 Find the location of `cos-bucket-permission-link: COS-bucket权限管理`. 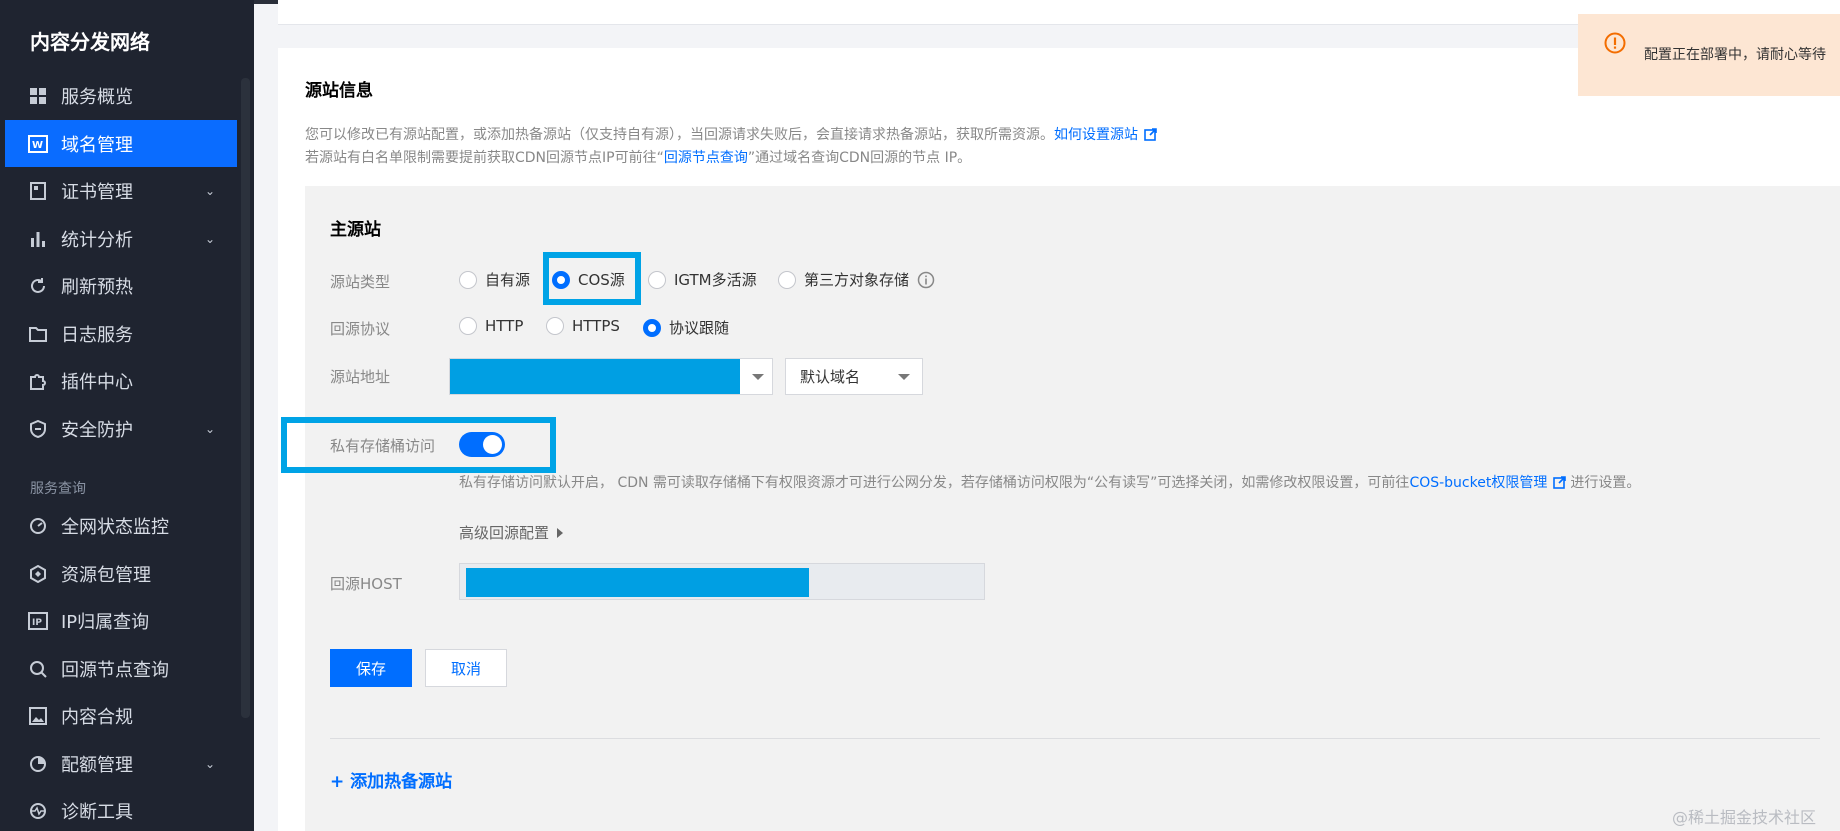

cos-bucket-permission-link: COS-bucket权限管理 is located at coordinates (1478, 483).